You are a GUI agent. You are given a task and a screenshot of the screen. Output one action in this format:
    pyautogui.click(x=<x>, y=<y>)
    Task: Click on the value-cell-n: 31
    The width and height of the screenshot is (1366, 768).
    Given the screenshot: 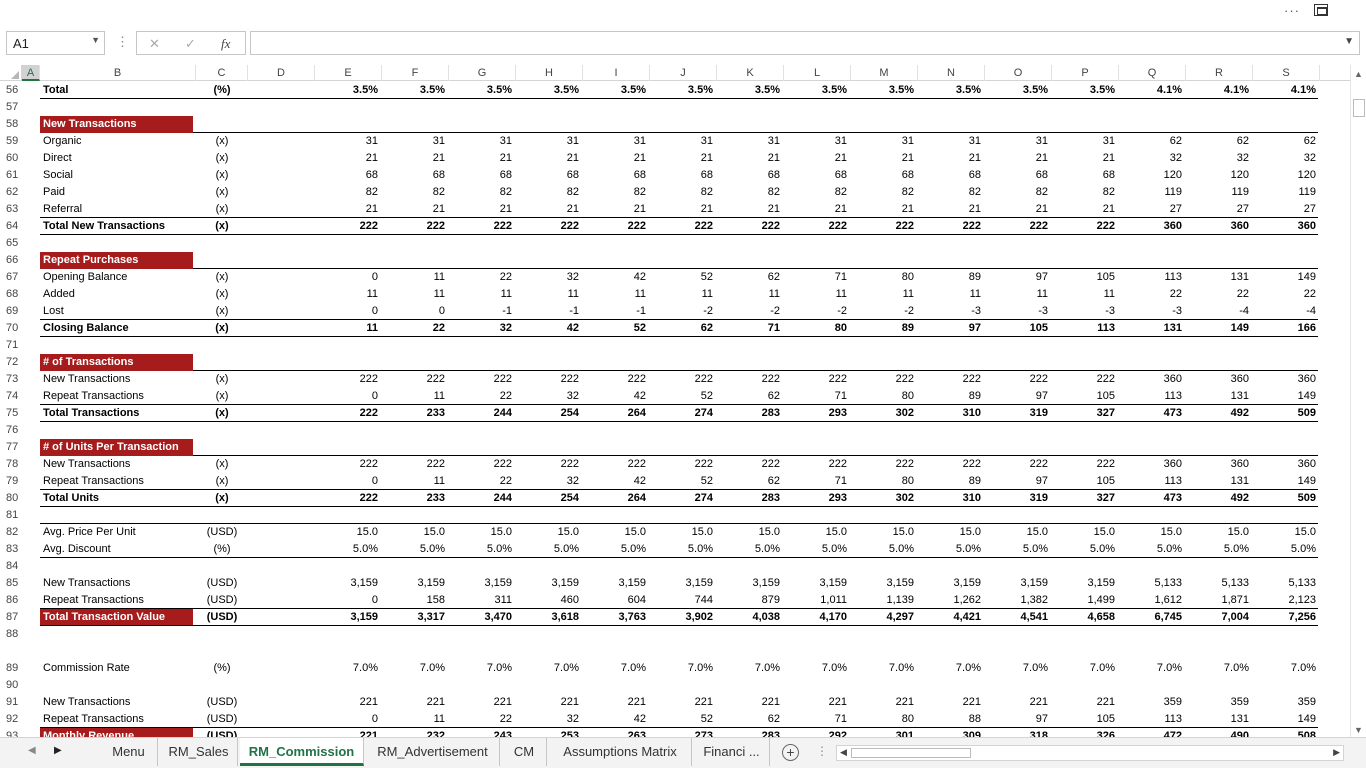 What is the action you would take?
    pyautogui.click(x=951, y=141)
    